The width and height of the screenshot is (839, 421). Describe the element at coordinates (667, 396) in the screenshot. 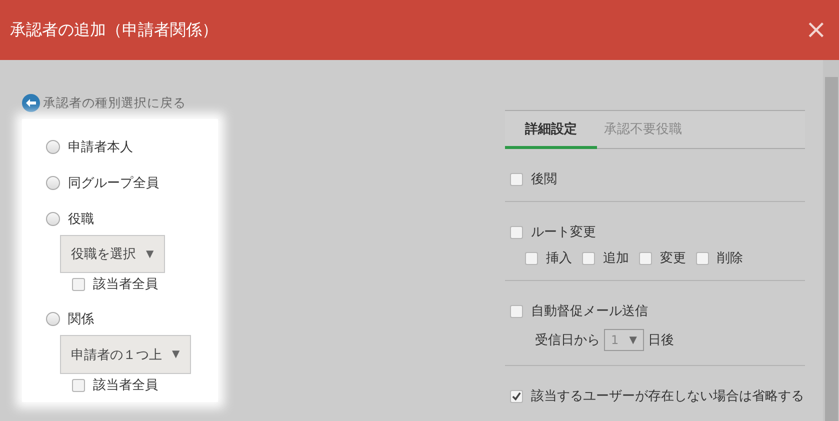

I see `checkbox-label: 該当するユーザーが存在しない場合は省略する` at that location.